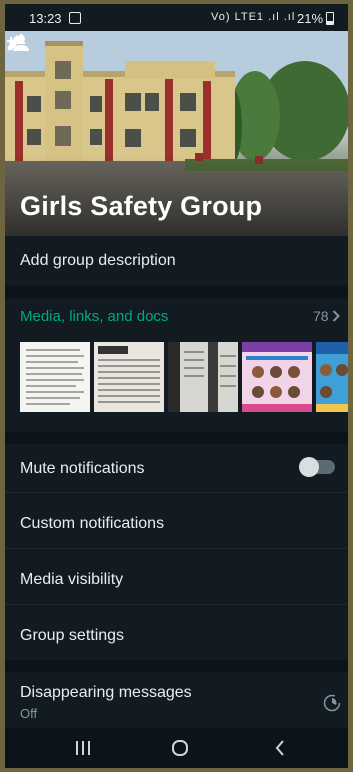  Describe the element at coordinates (129, 374) in the screenshot. I see `newspaper-thumbnail` at that location.